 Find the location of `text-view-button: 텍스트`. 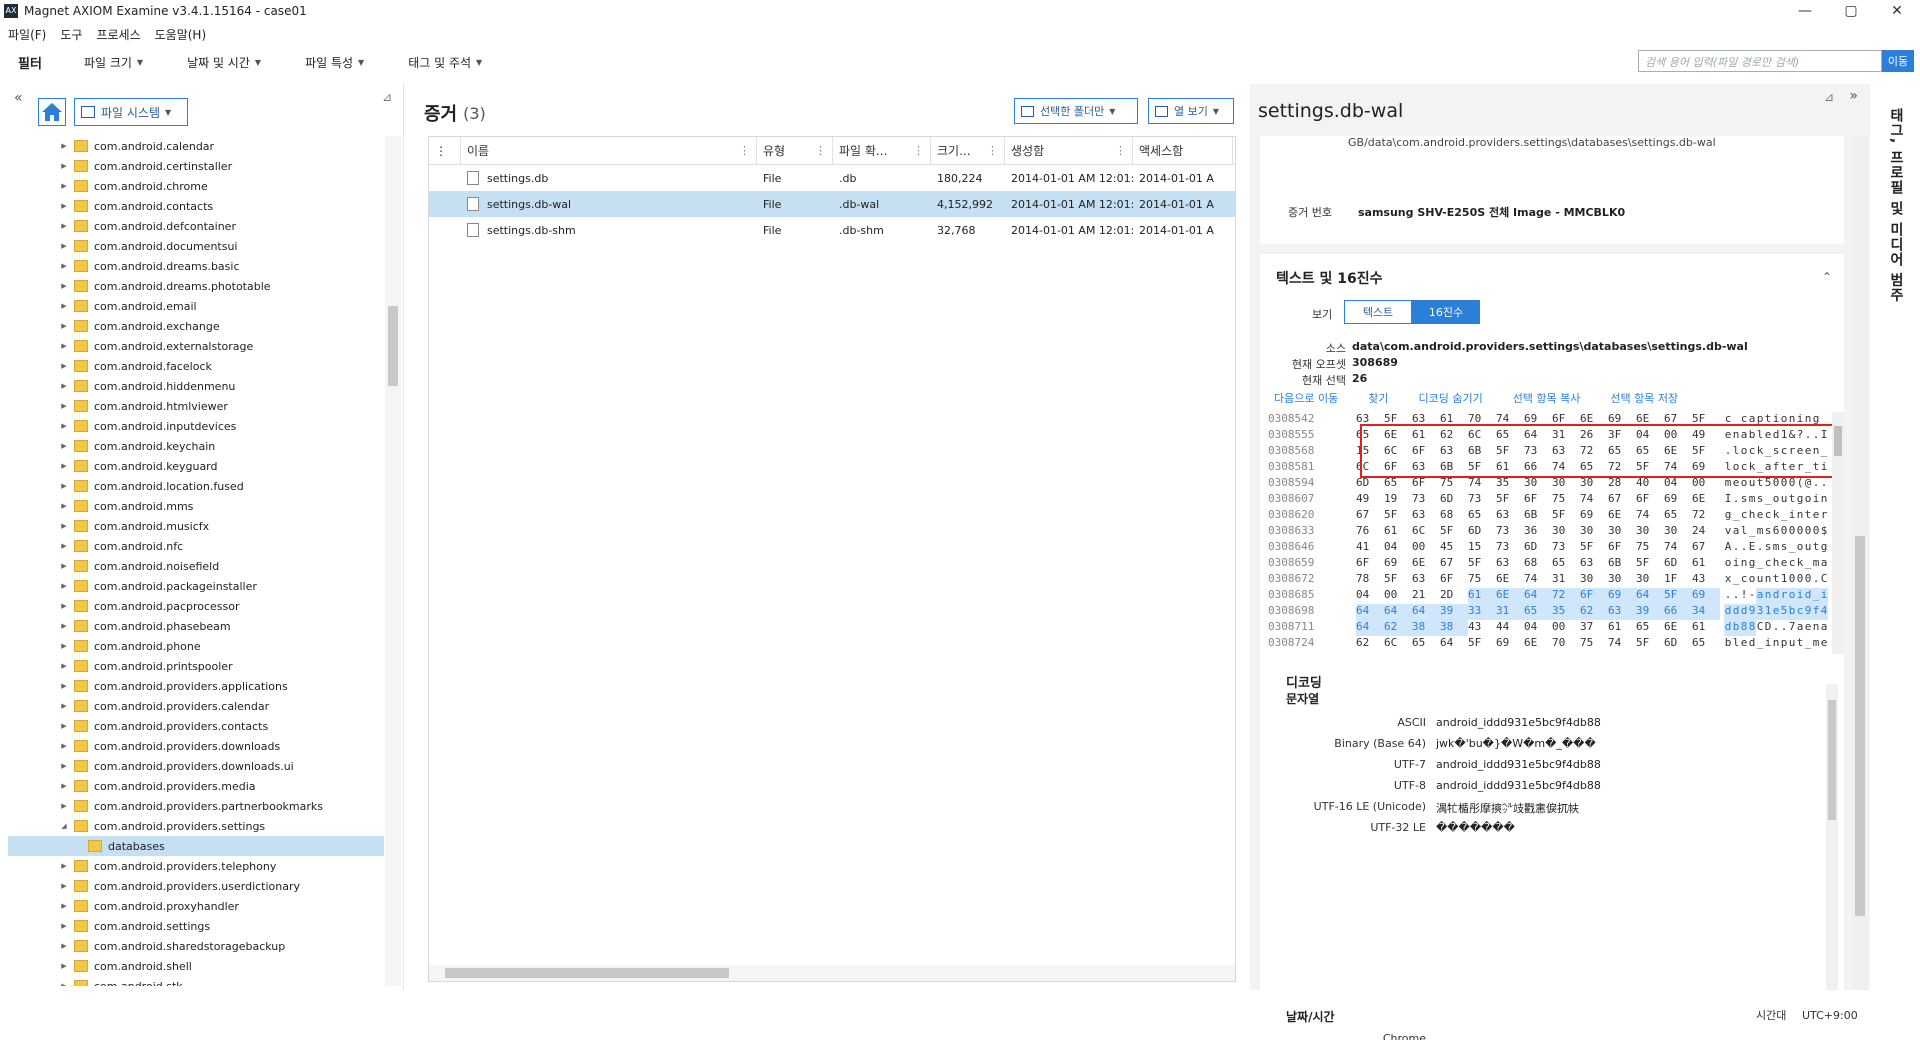

text-view-button: 텍스트 is located at coordinates (1378, 312).